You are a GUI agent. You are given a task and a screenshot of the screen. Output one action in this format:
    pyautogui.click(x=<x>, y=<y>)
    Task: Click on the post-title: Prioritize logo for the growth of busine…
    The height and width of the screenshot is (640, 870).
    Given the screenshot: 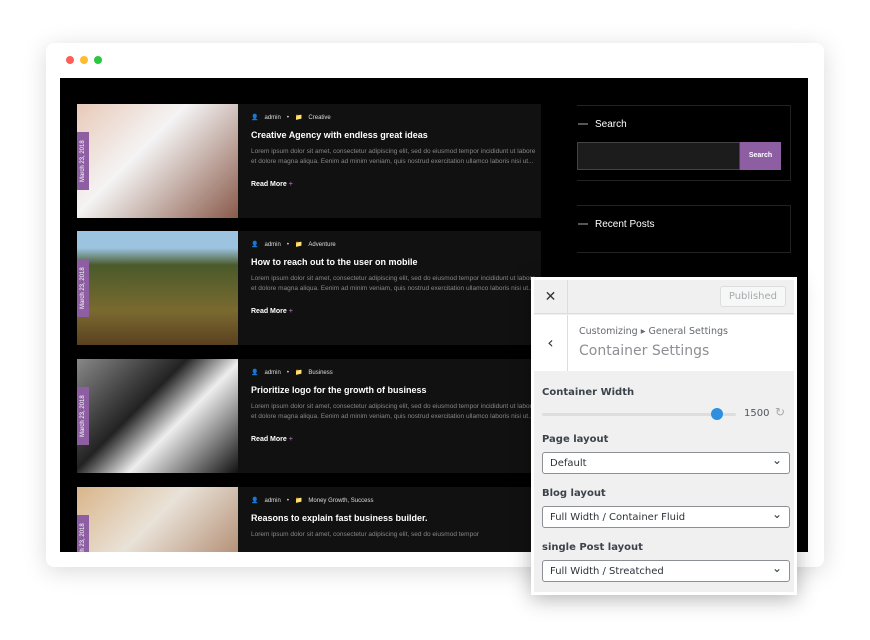 What is the action you would take?
    pyautogui.click(x=393, y=390)
    